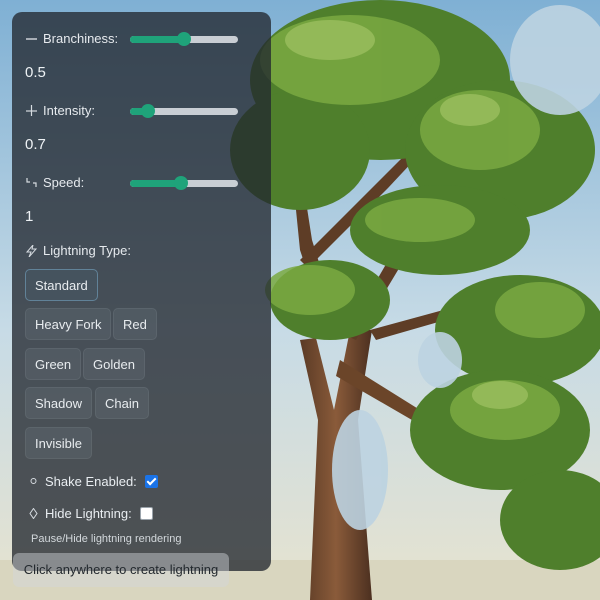 Image resolution: width=600 pixels, height=600 pixels. What do you see at coordinates (106, 539) in the screenshot?
I see `hide-lightning-hint: Pause/Hide lightning rendering` at bounding box center [106, 539].